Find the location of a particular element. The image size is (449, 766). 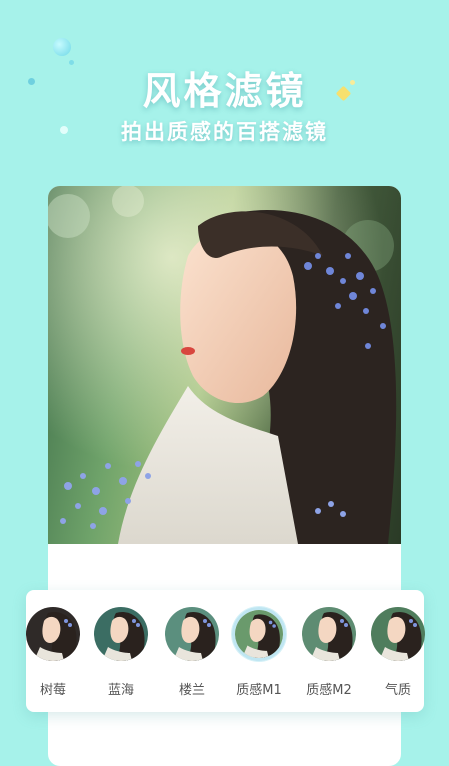

filter-strip: 树莓 蓝海 楼兰 质感M1 质感M2 气质 is located at coordinates (225, 651).